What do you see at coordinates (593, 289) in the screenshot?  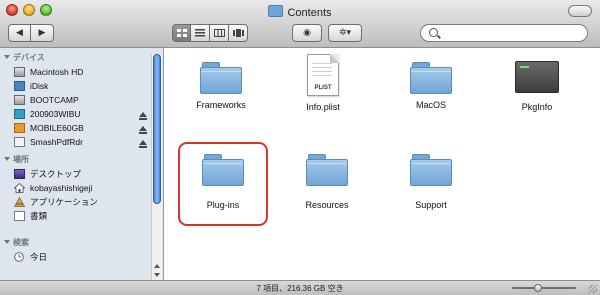 I see `resize-grip-icon` at bounding box center [593, 289].